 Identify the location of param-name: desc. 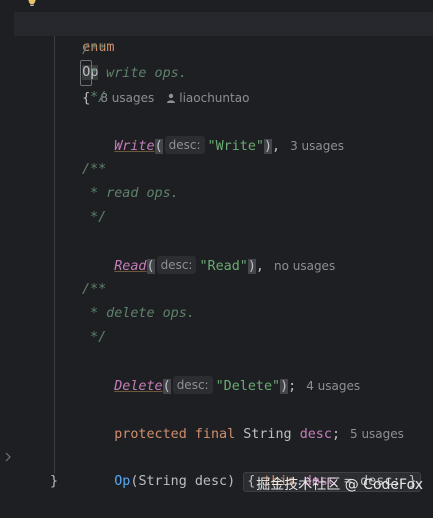
(211, 481).